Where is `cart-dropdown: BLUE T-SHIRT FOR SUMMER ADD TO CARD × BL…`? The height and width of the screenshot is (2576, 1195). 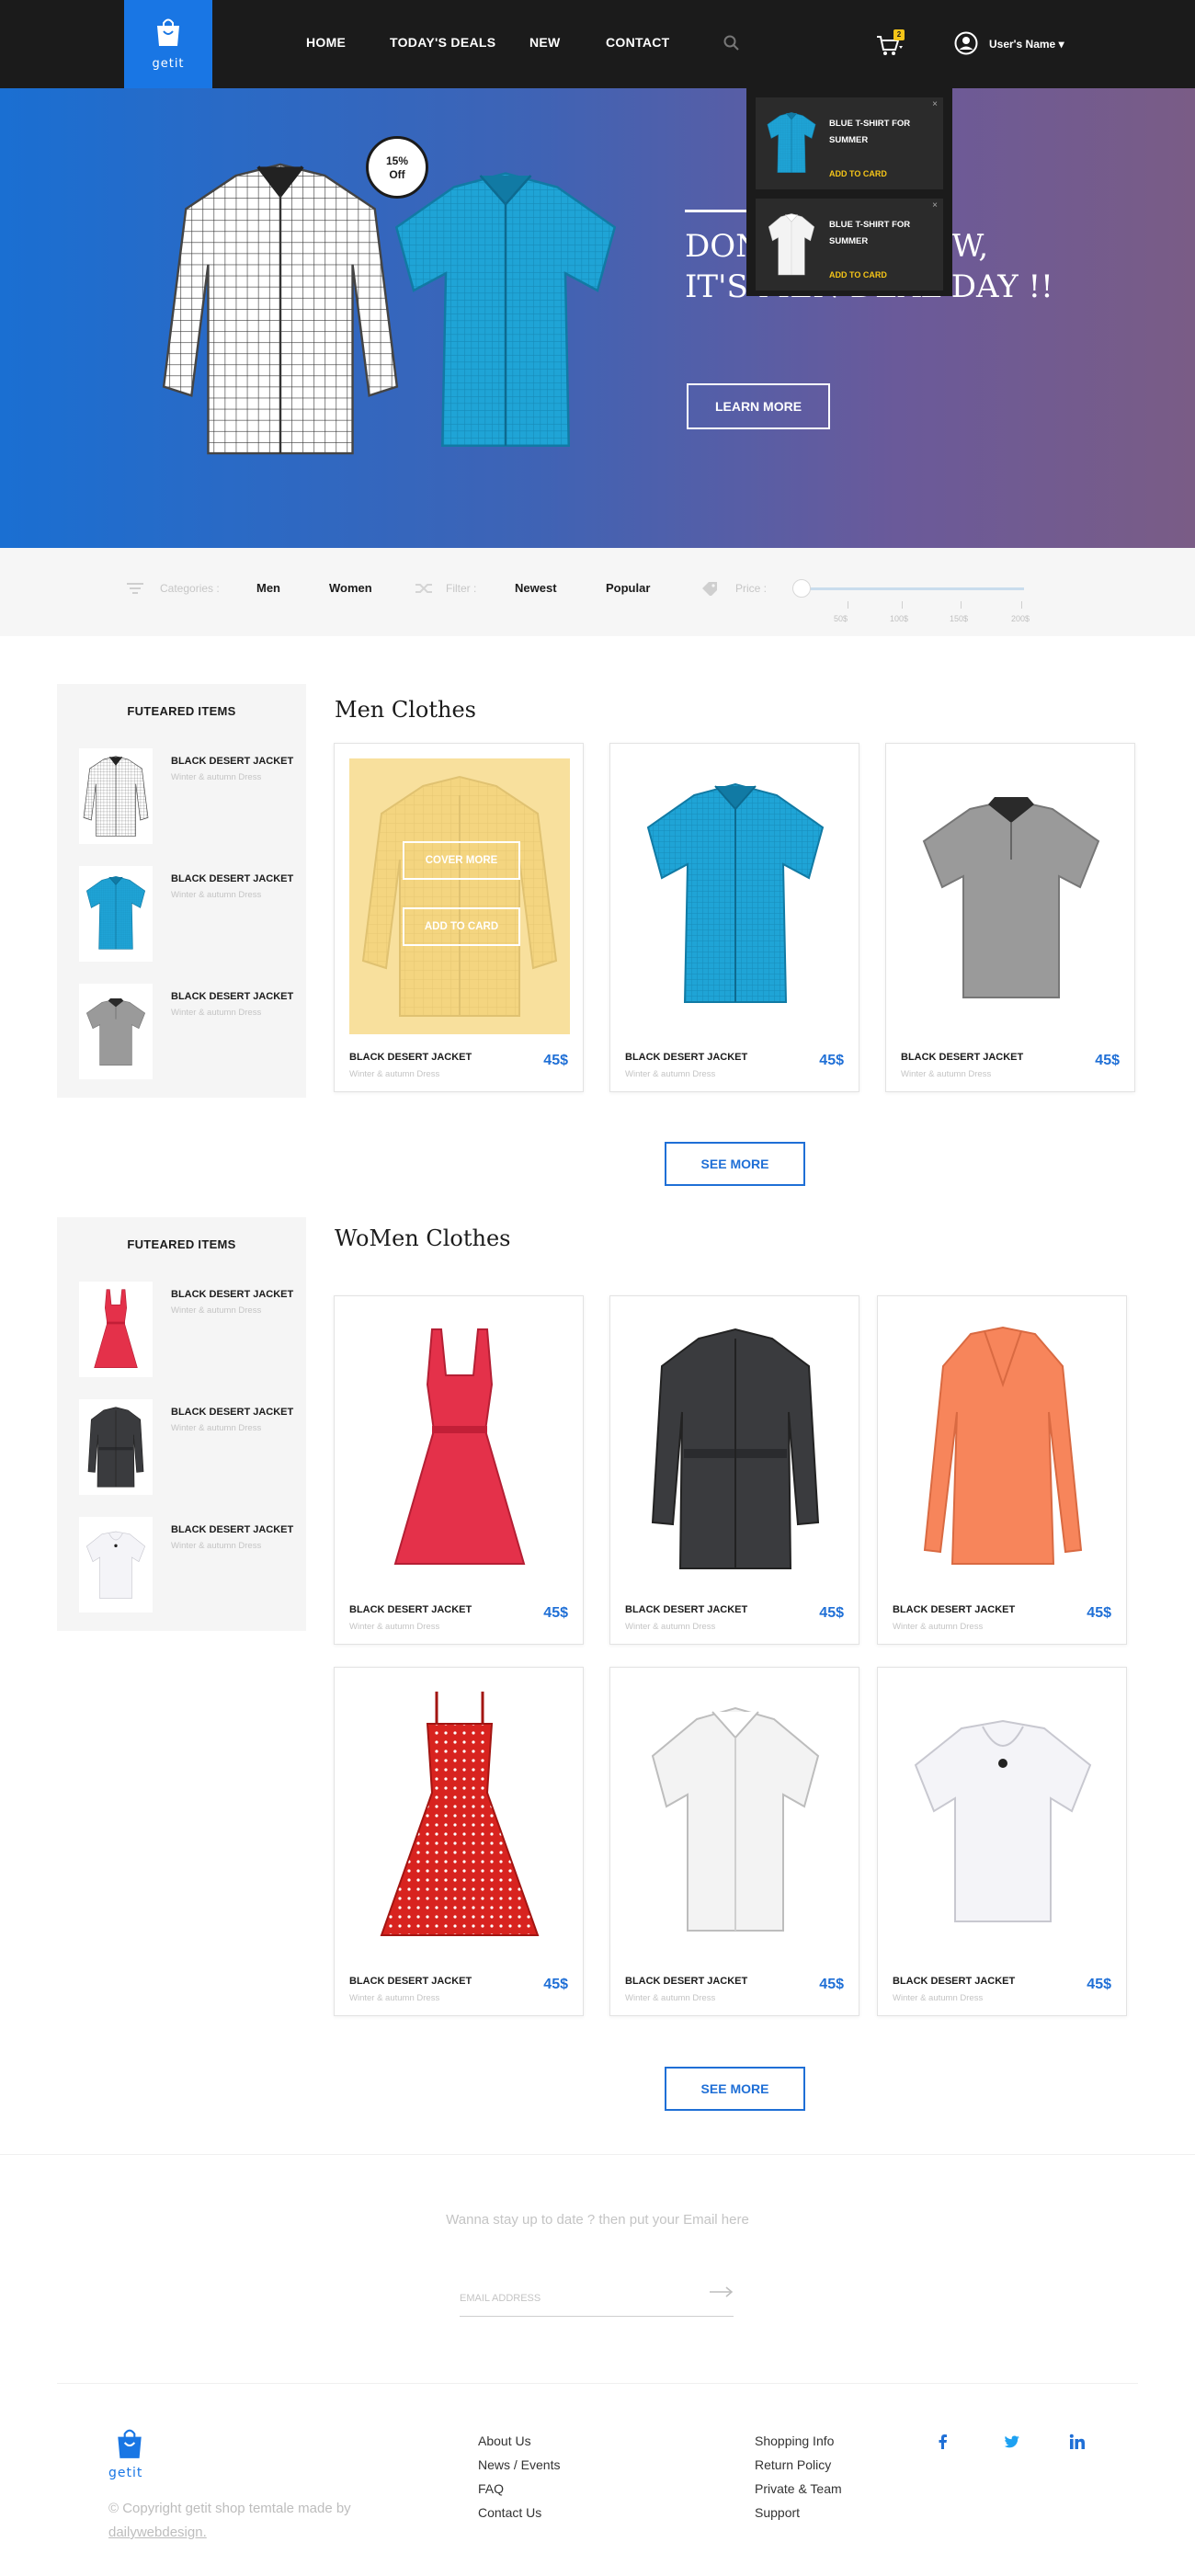
cart-dropdown: BLUE T-SHIRT FOR SUMMER ADD TO CARD × BL… is located at coordinates (849, 192).